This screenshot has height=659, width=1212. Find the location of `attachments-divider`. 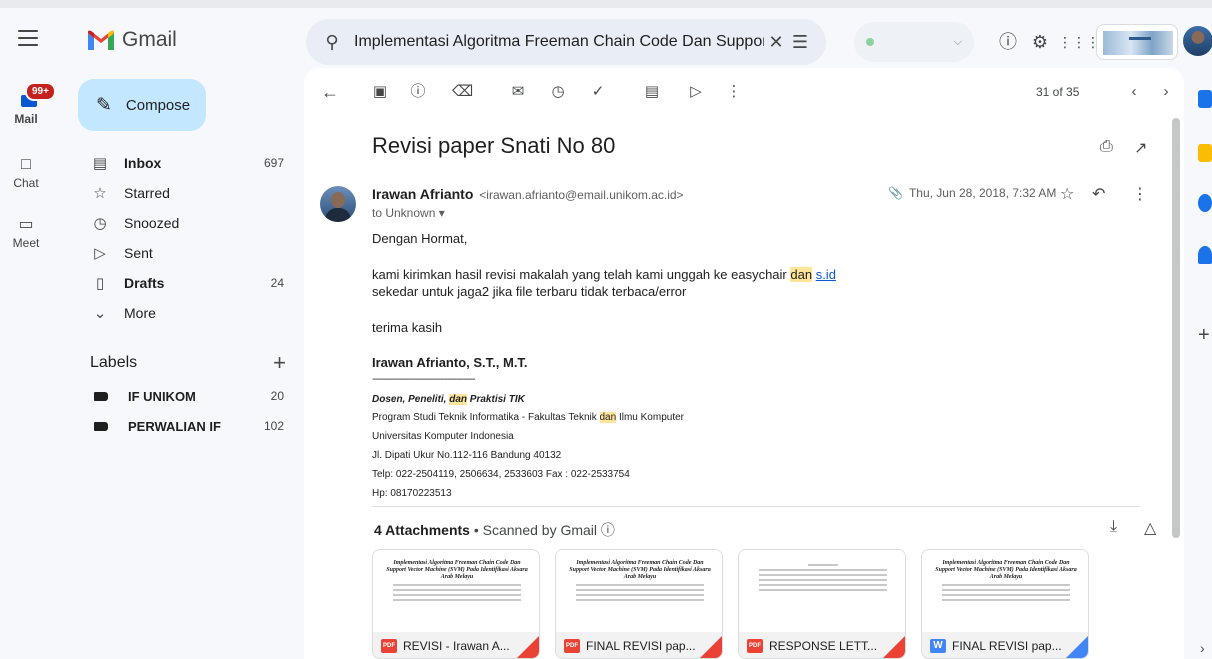

attachments-divider is located at coordinates (756, 506).